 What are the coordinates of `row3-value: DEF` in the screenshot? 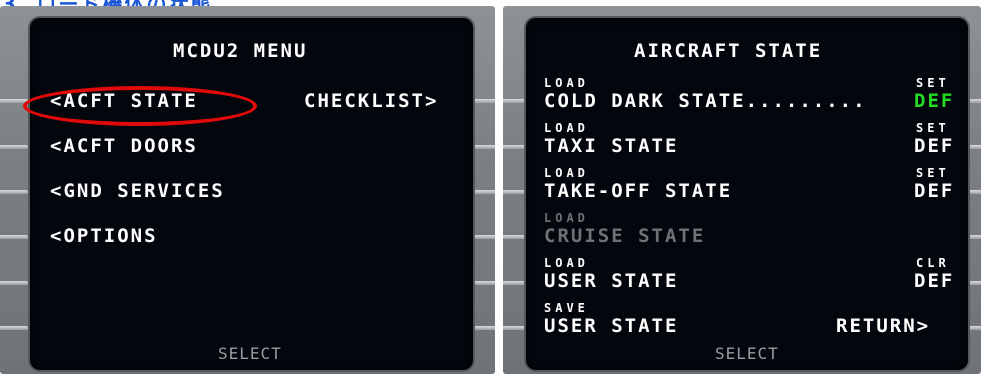 It's located at (934, 191).